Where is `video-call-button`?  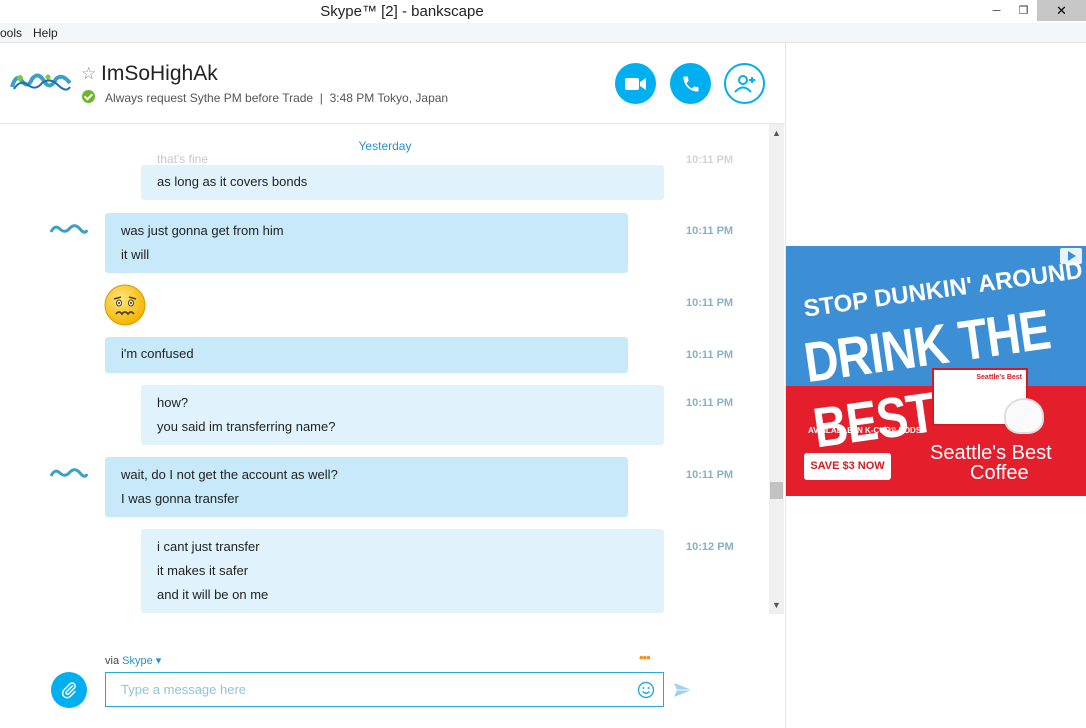
video-call-button is located at coordinates (635, 83).